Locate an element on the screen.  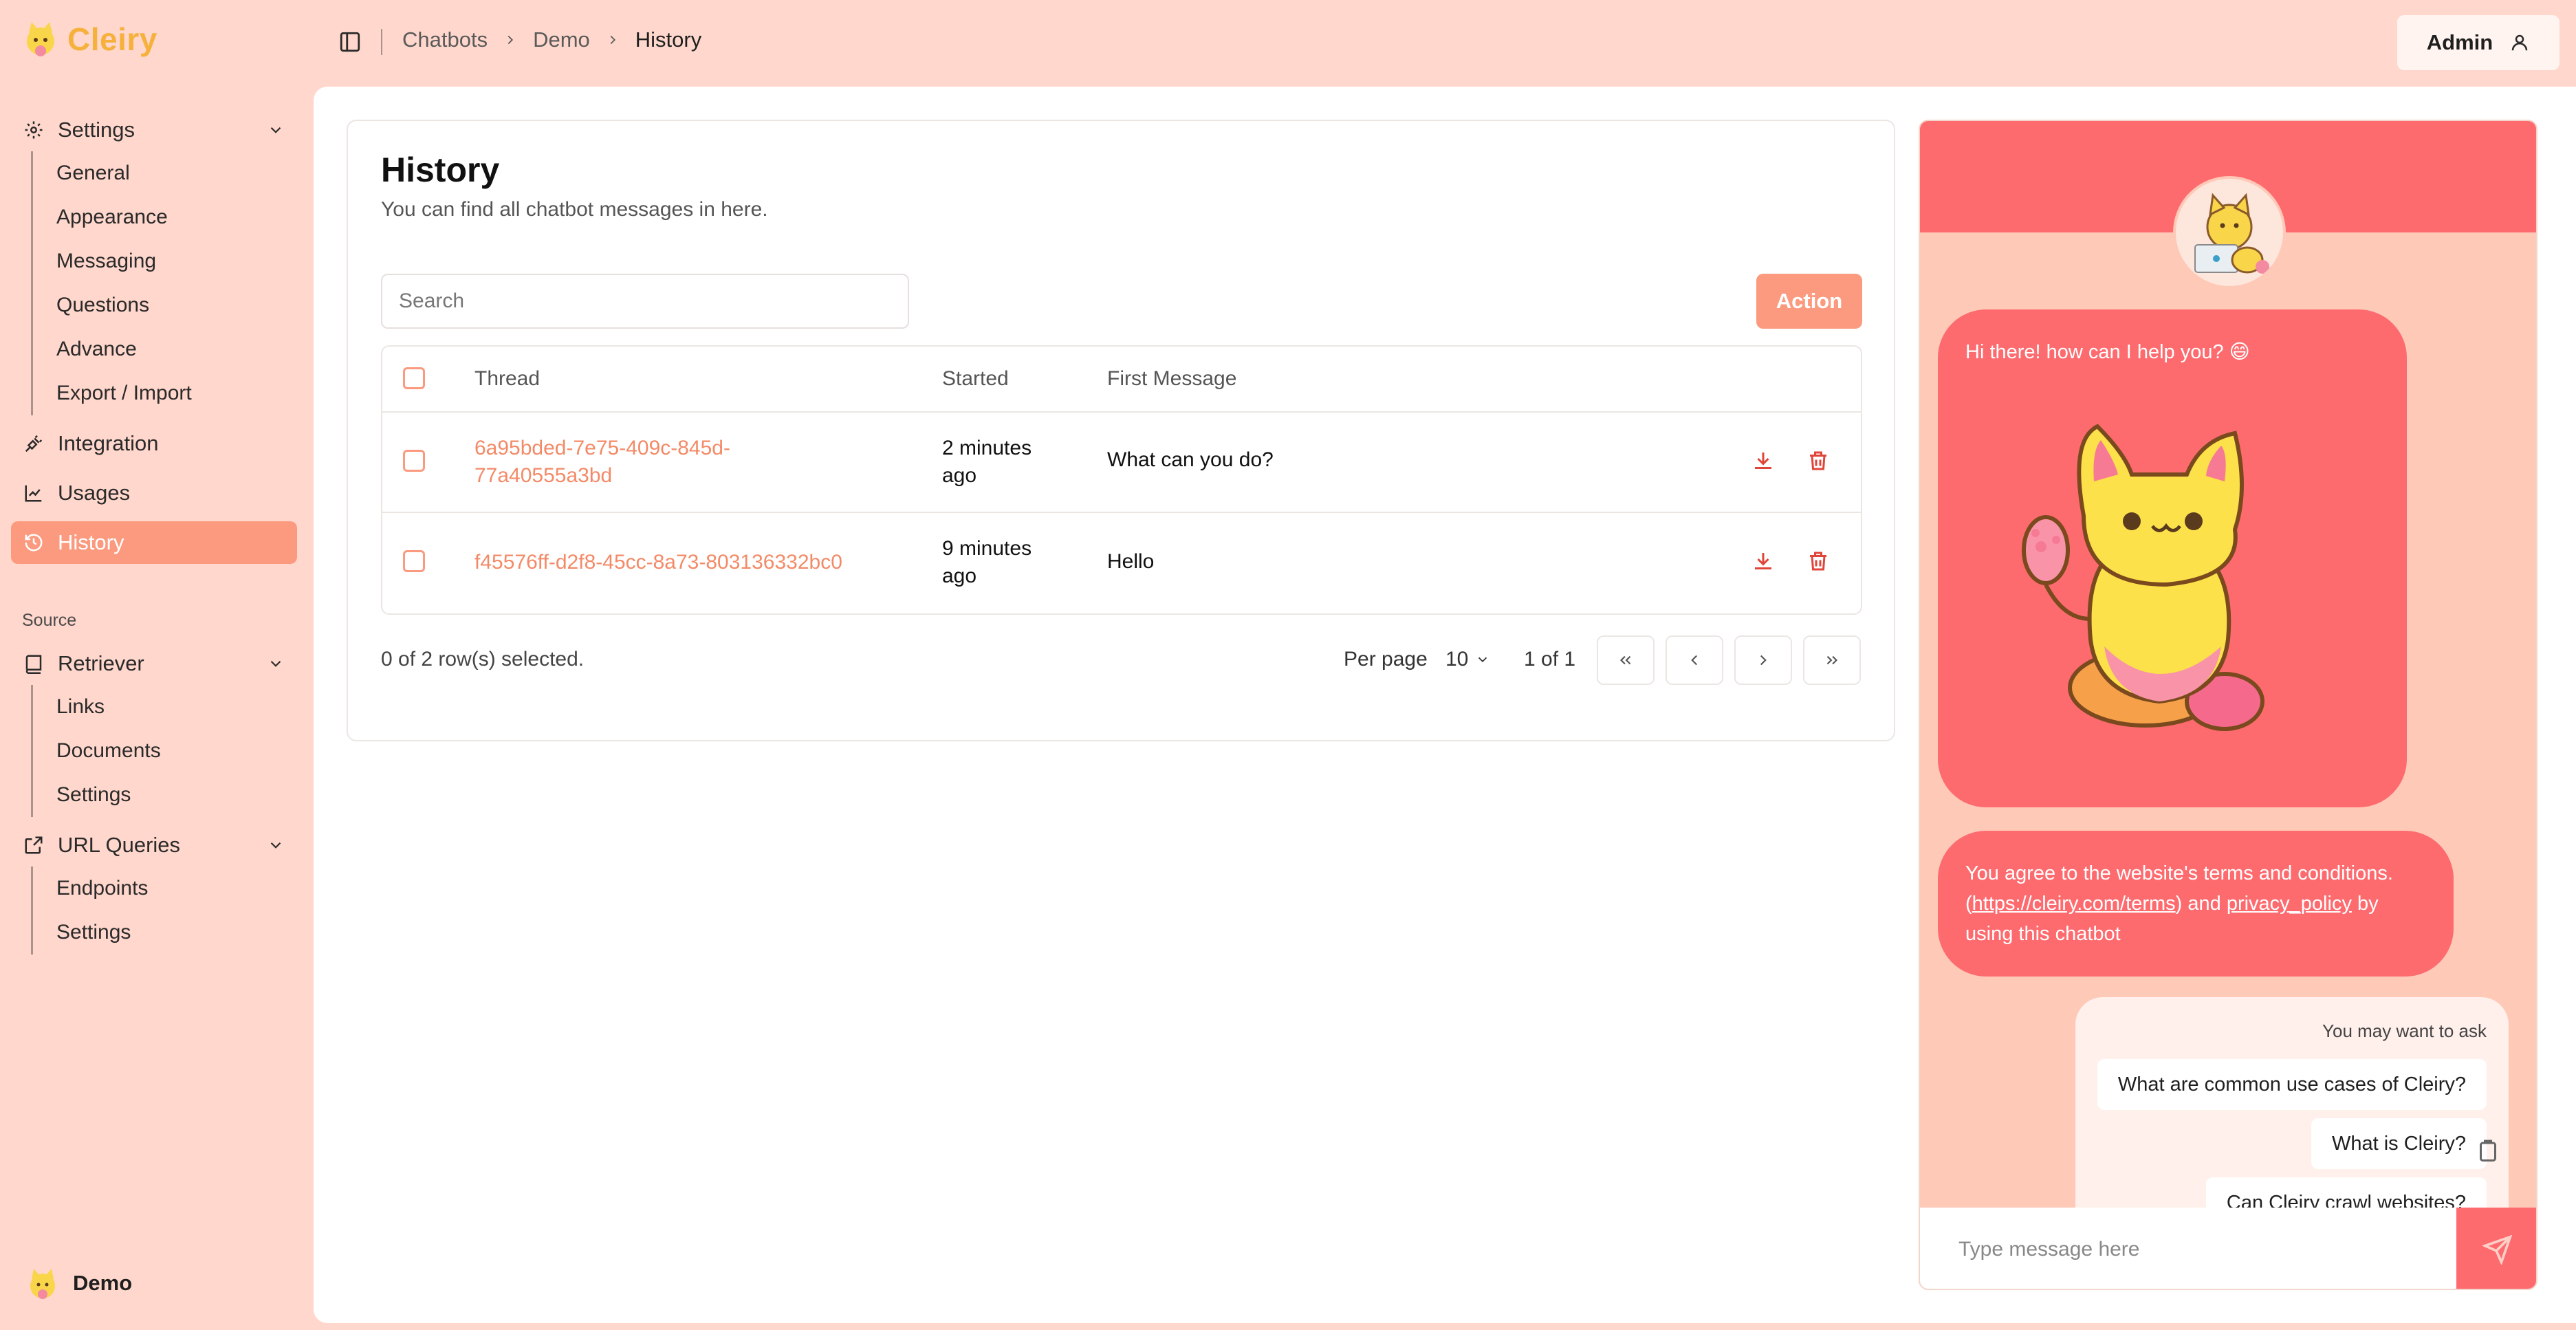
bot-greeting-text: Hi there! how can I help you? 😄 is located at coordinates (2107, 352).